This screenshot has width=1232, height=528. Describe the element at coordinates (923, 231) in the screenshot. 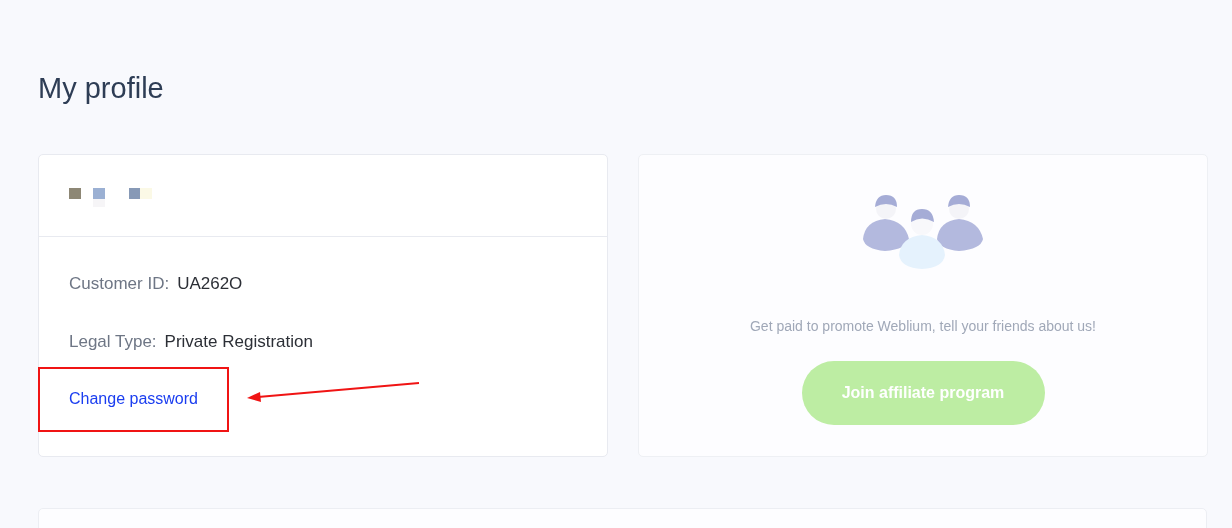

I see `people-icon` at that location.